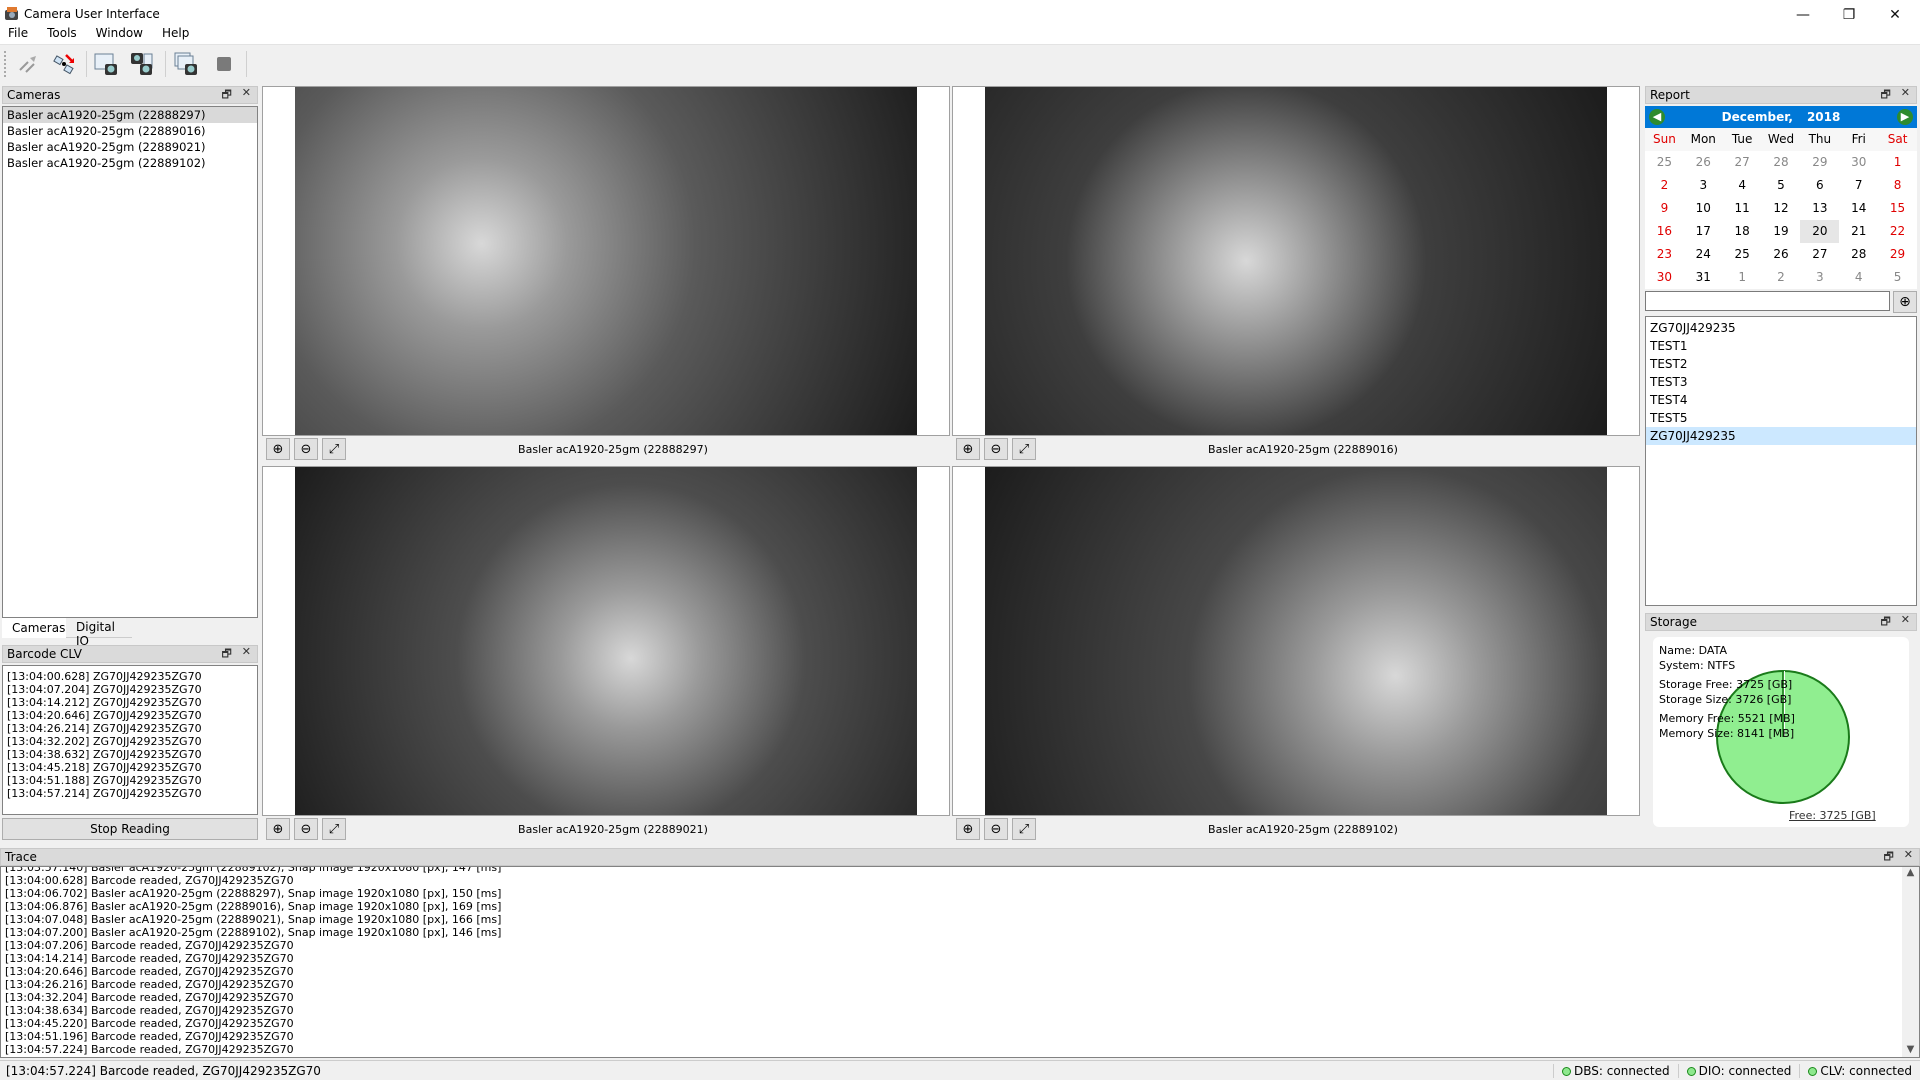 The height and width of the screenshot is (1080, 1920). I want to click on toolbar-grip, so click(5, 64).